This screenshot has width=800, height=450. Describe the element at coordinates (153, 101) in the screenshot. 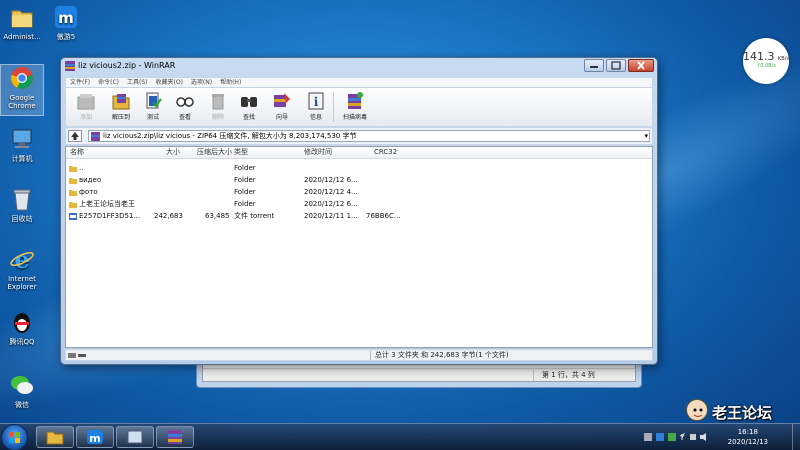

I see `test-icon` at that location.